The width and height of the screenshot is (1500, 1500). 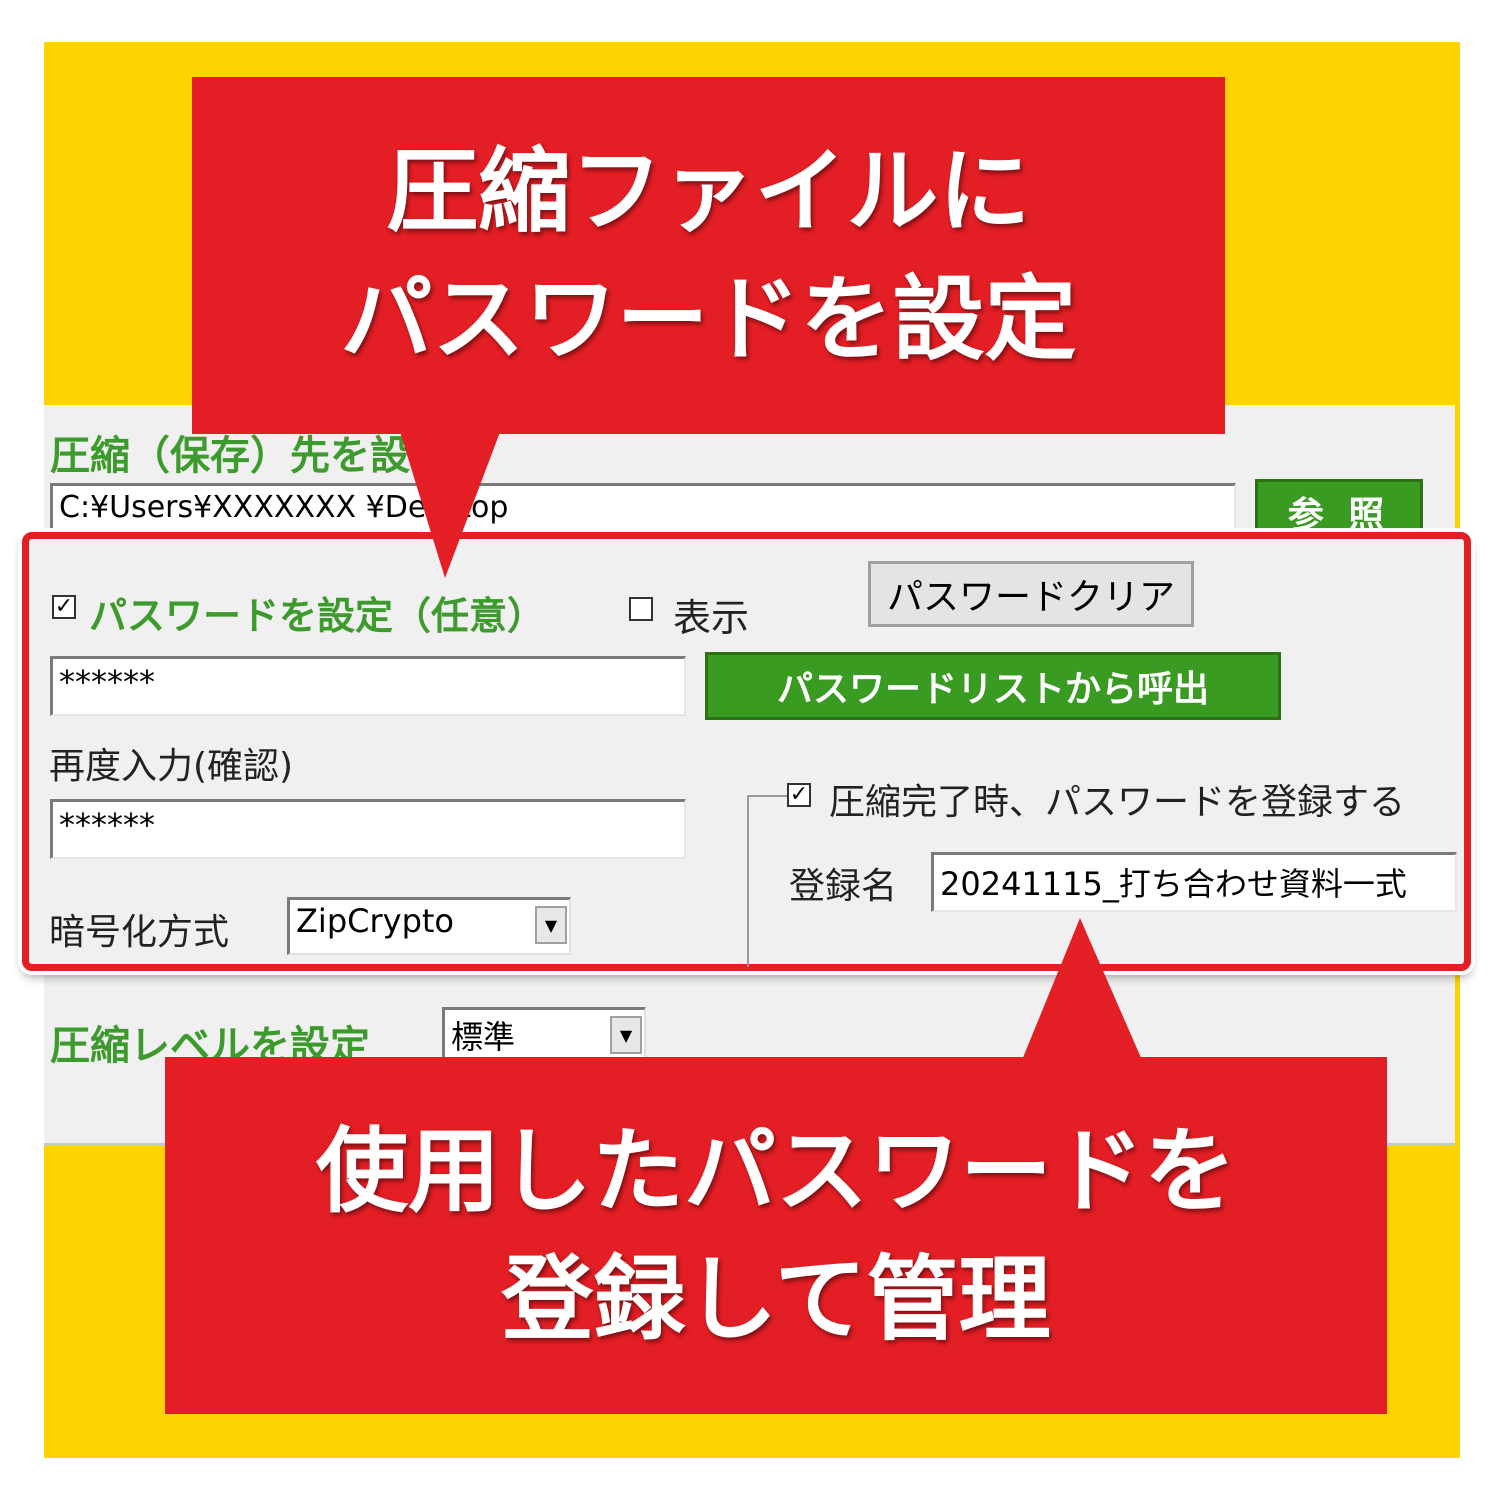 What do you see at coordinates (450, 505) in the screenshot?
I see `top-callout-pointer` at bounding box center [450, 505].